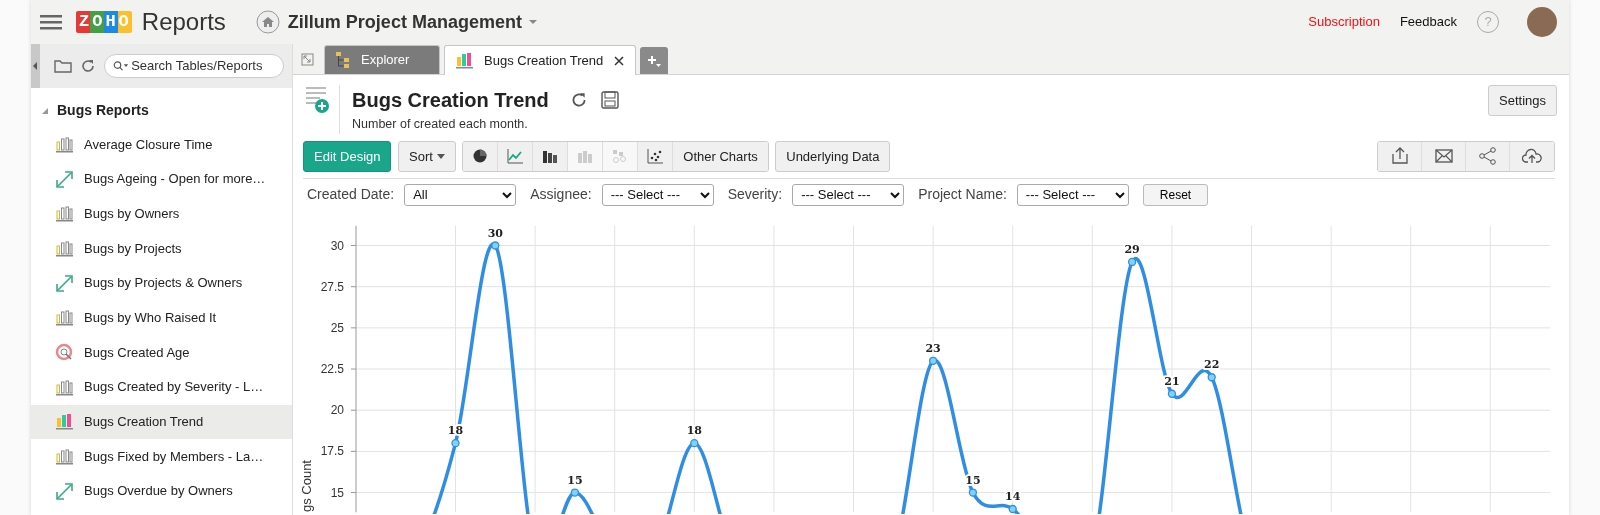 The image size is (1600, 515). Describe the element at coordinates (194, 66) in the screenshot. I see `search-field: Search Tables/Reports` at that location.